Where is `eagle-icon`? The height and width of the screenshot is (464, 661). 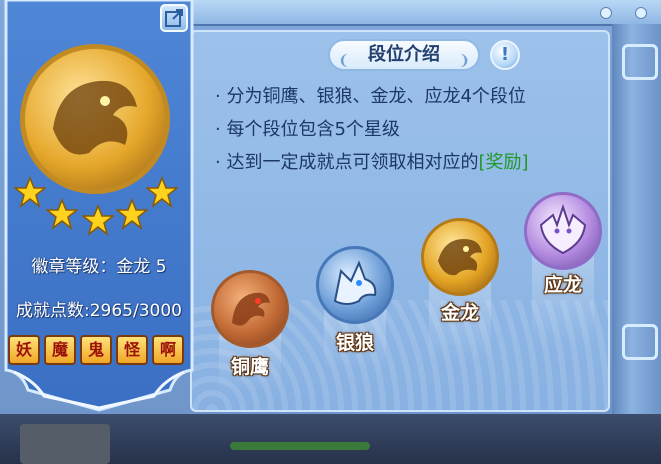 eagle-icon is located at coordinates (250, 309).